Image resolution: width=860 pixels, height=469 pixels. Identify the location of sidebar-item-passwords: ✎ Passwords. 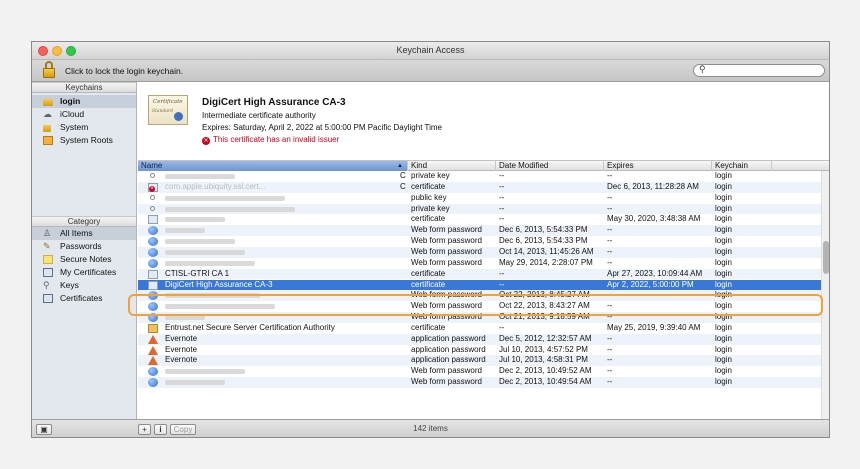
(84, 246).